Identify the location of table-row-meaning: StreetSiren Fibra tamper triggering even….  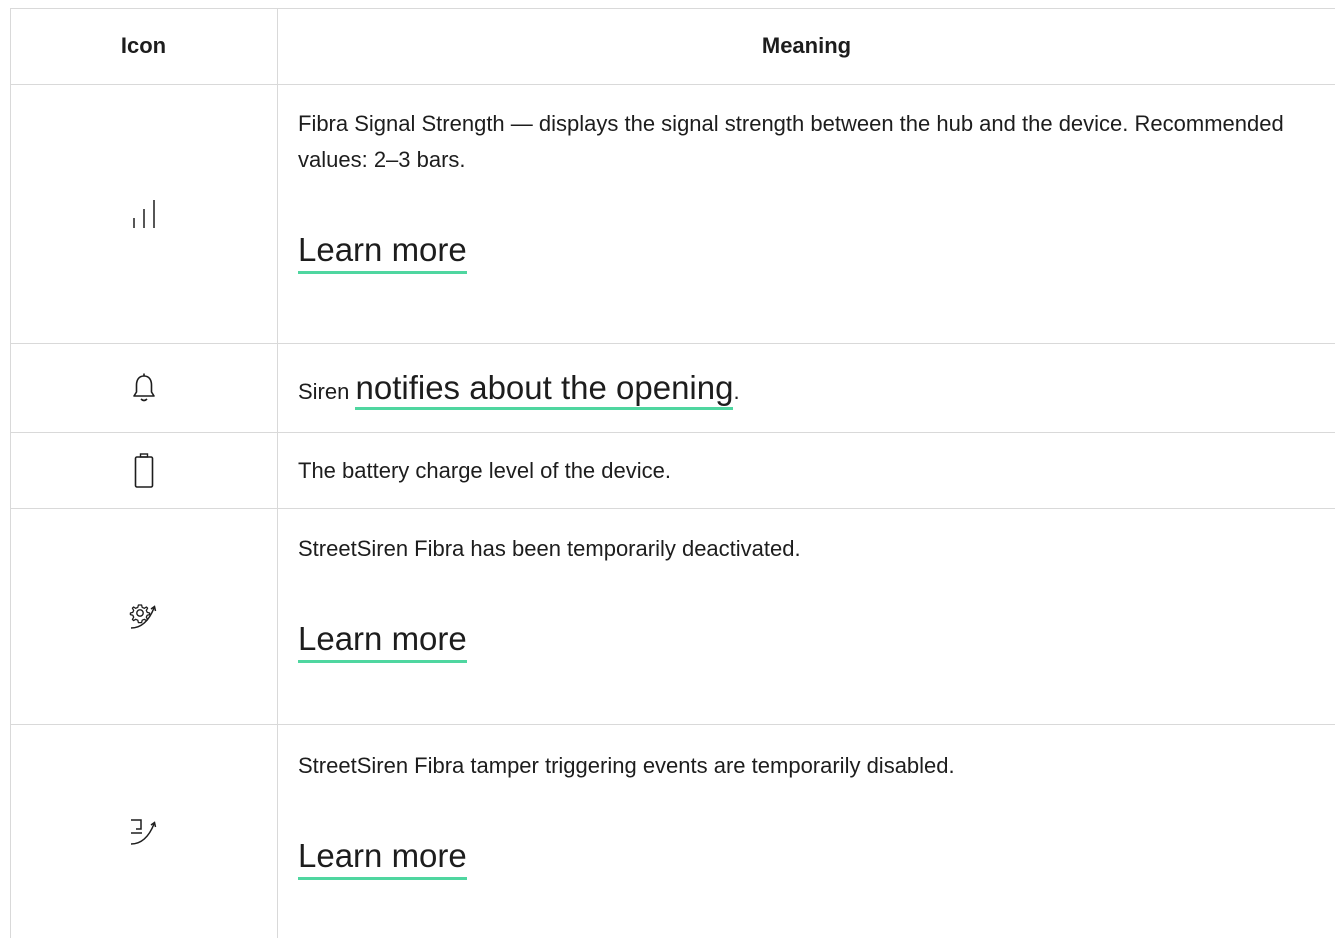
(796, 814).